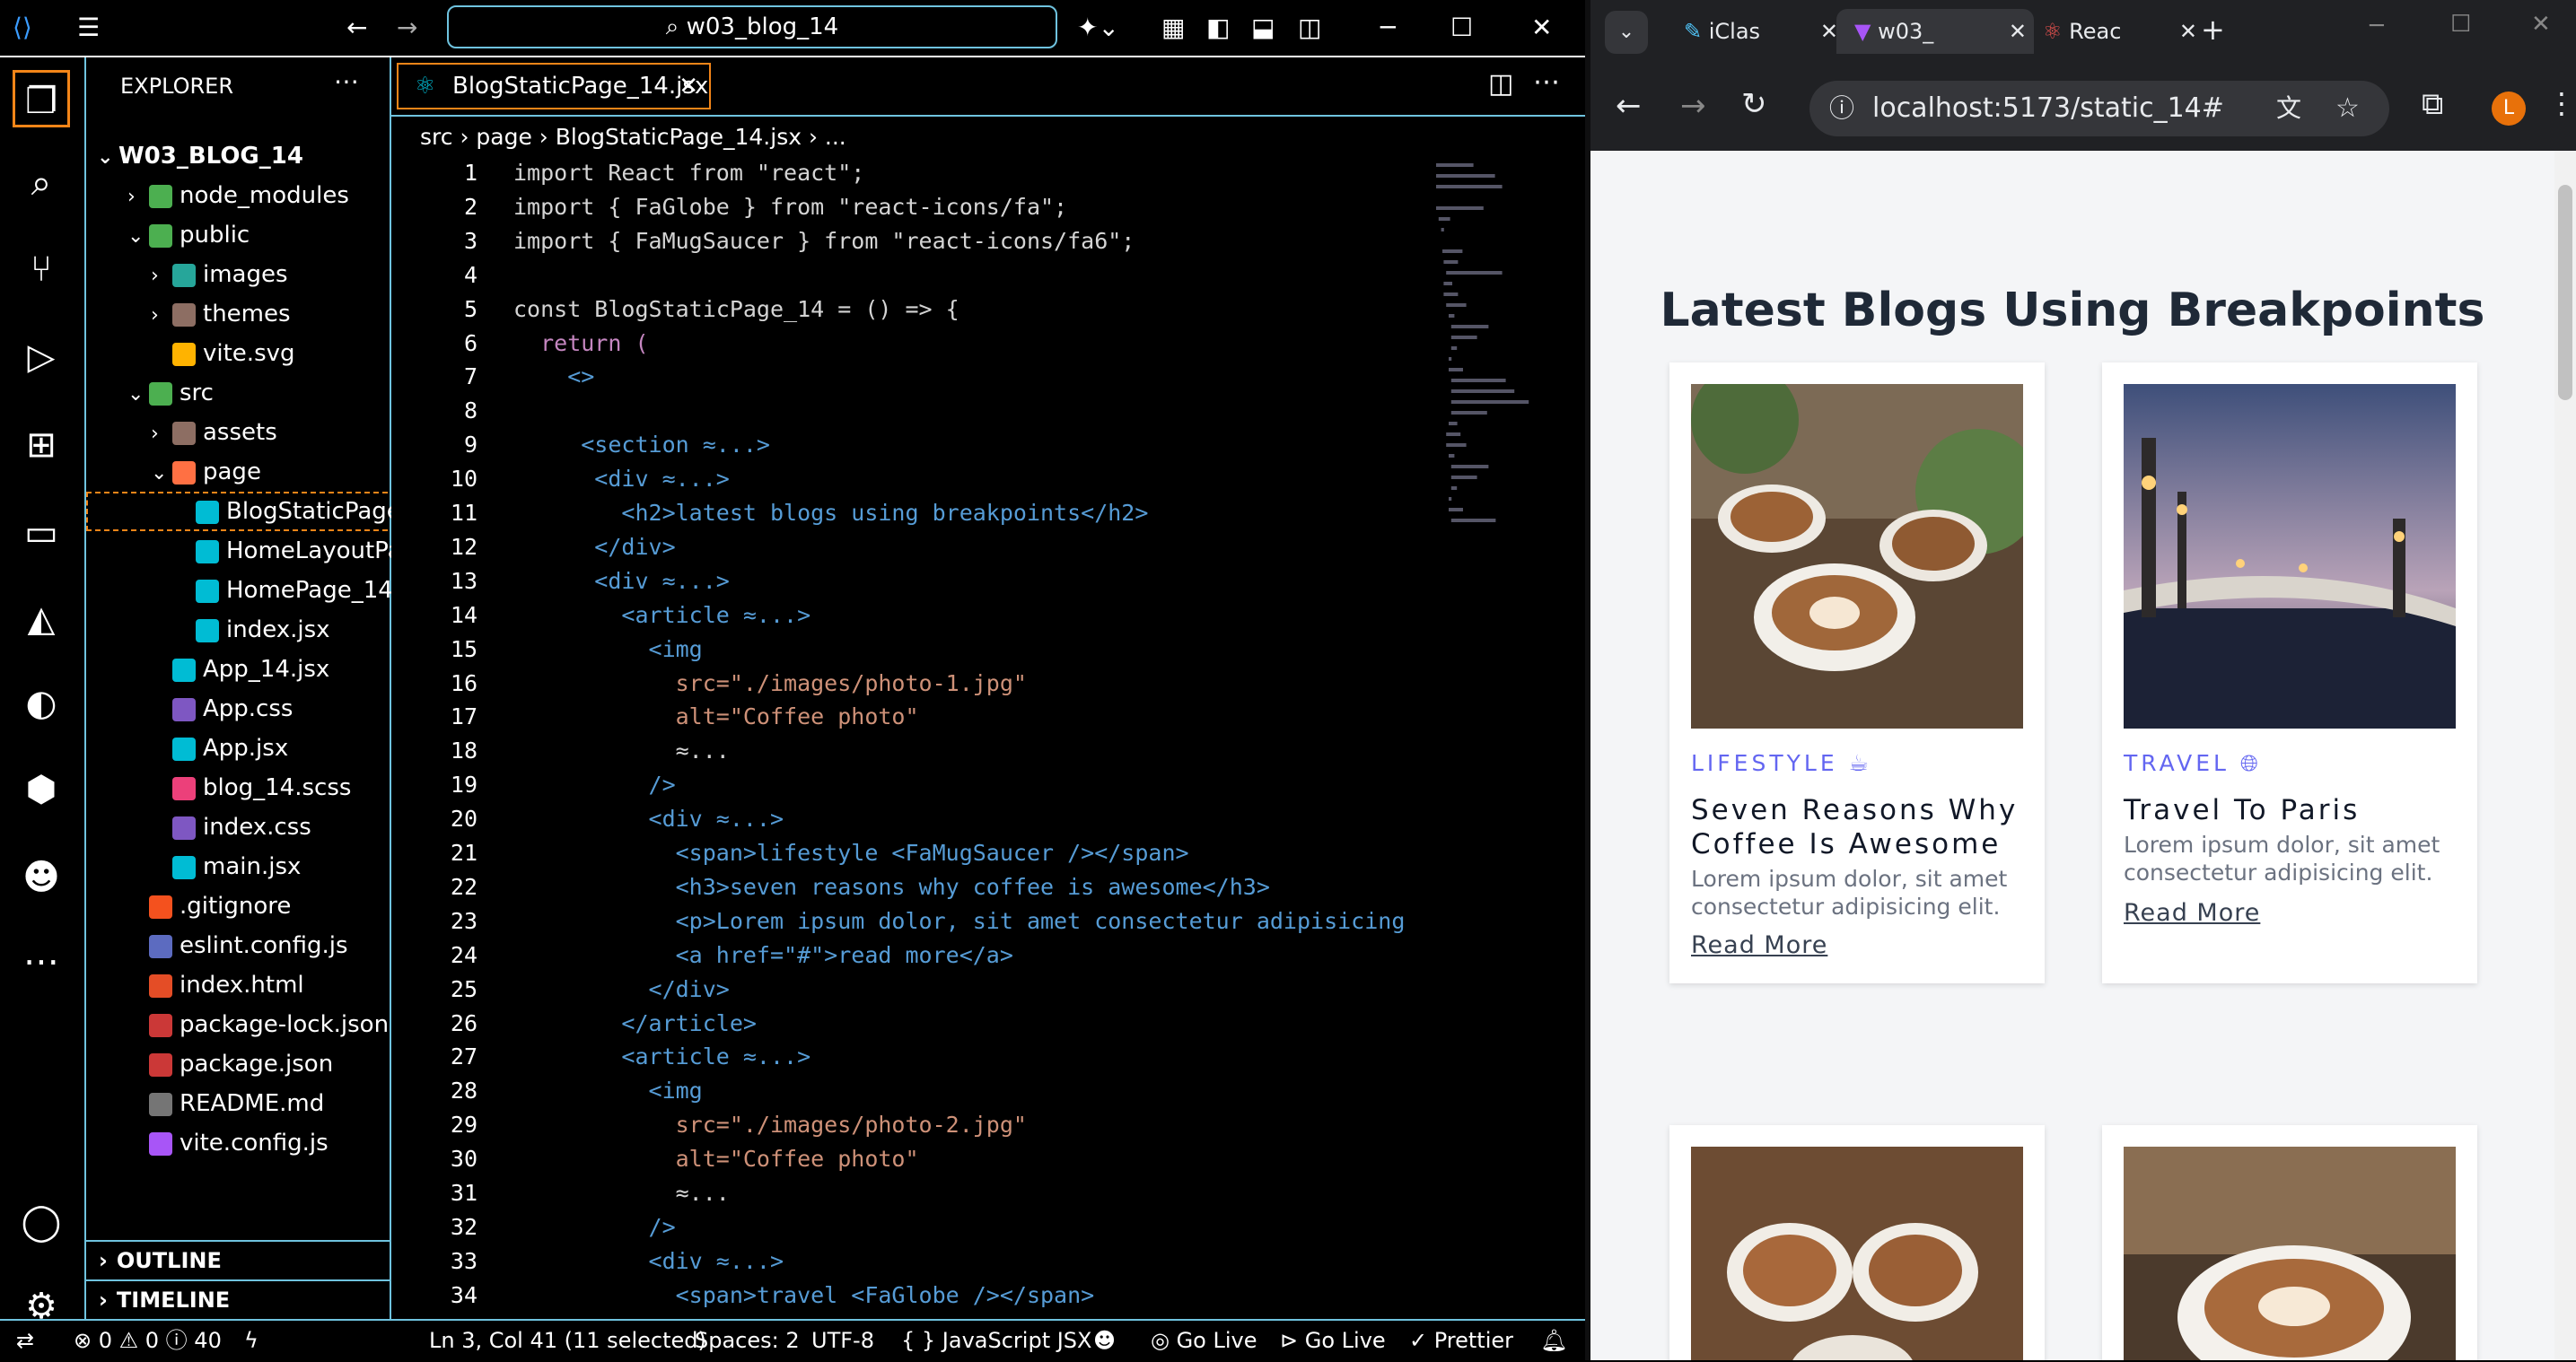  Describe the element at coordinates (243, 156) in the screenshot. I see `project-root: ⌄ W03_BLOG_14` at that location.